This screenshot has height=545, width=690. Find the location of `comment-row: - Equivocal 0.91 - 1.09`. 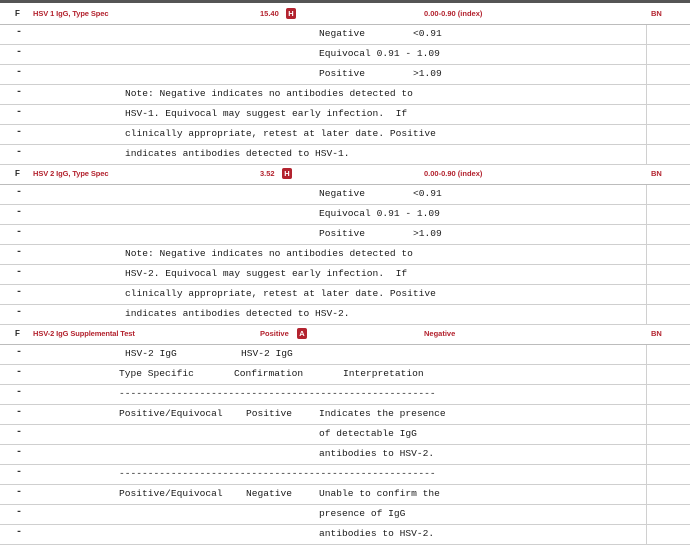

comment-row: - Equivocal 0.91 - 1.09 is located at coordinates (345, 55).